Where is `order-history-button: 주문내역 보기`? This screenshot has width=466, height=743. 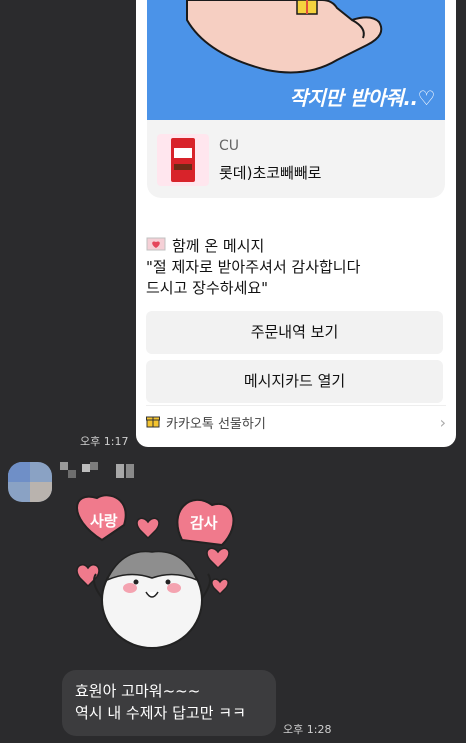 order-history-button: 주문내역 보기 is located at coordinates (294, 332).